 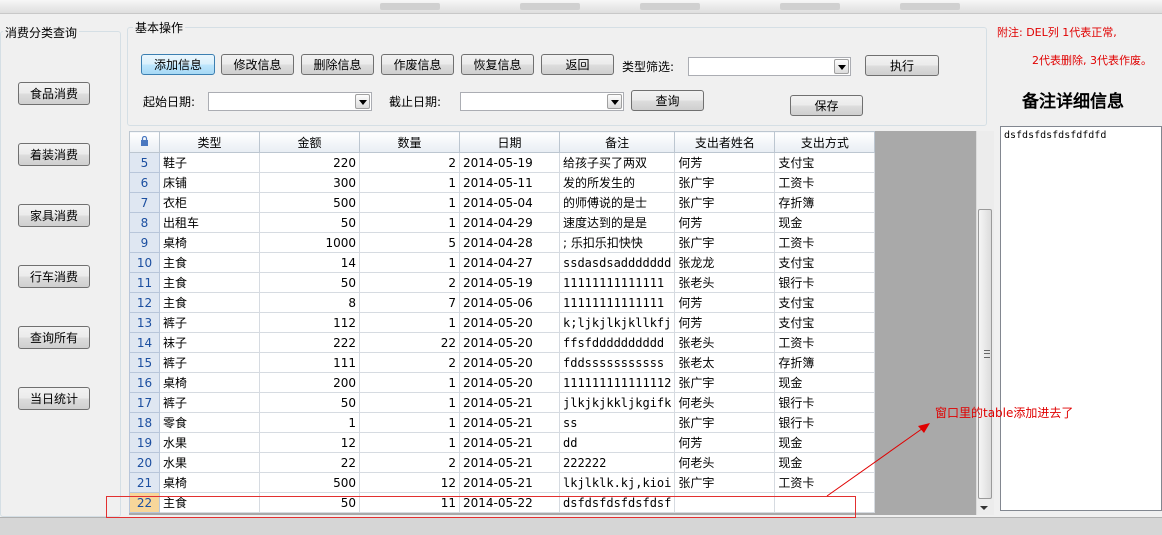 What do you see at coordinates (1004, 413) in the screenshot?
I see `annotation-text: 窗口里的table添加进去了` at bounding box center [1004, 413].